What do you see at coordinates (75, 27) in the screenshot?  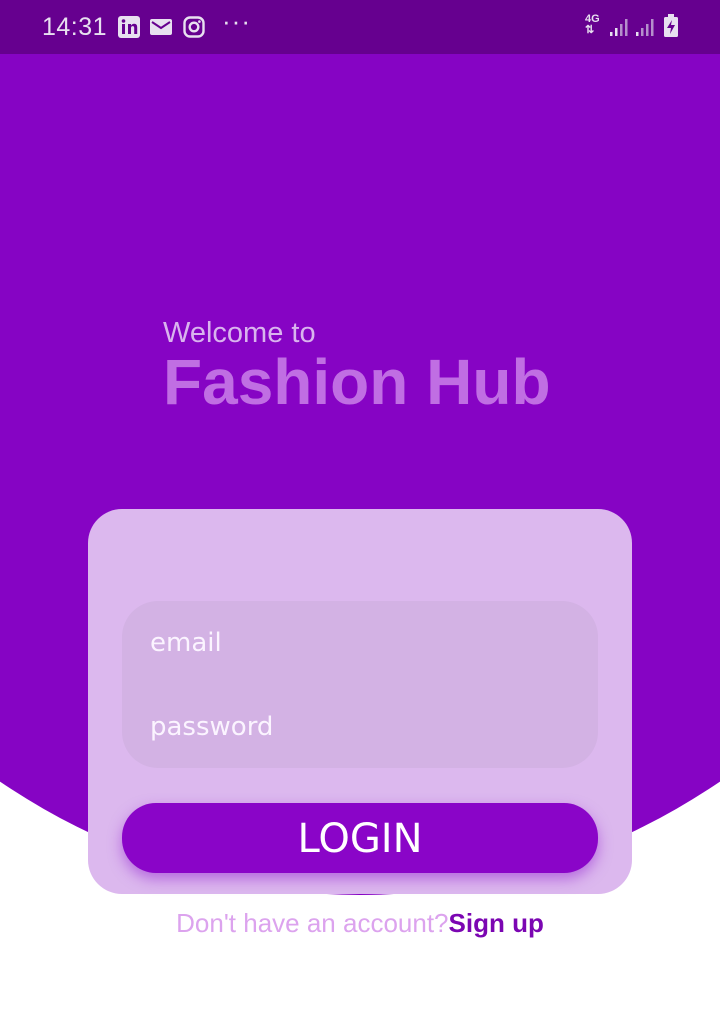 I see `status-time: 14:31` at bounding box center [75, 27].